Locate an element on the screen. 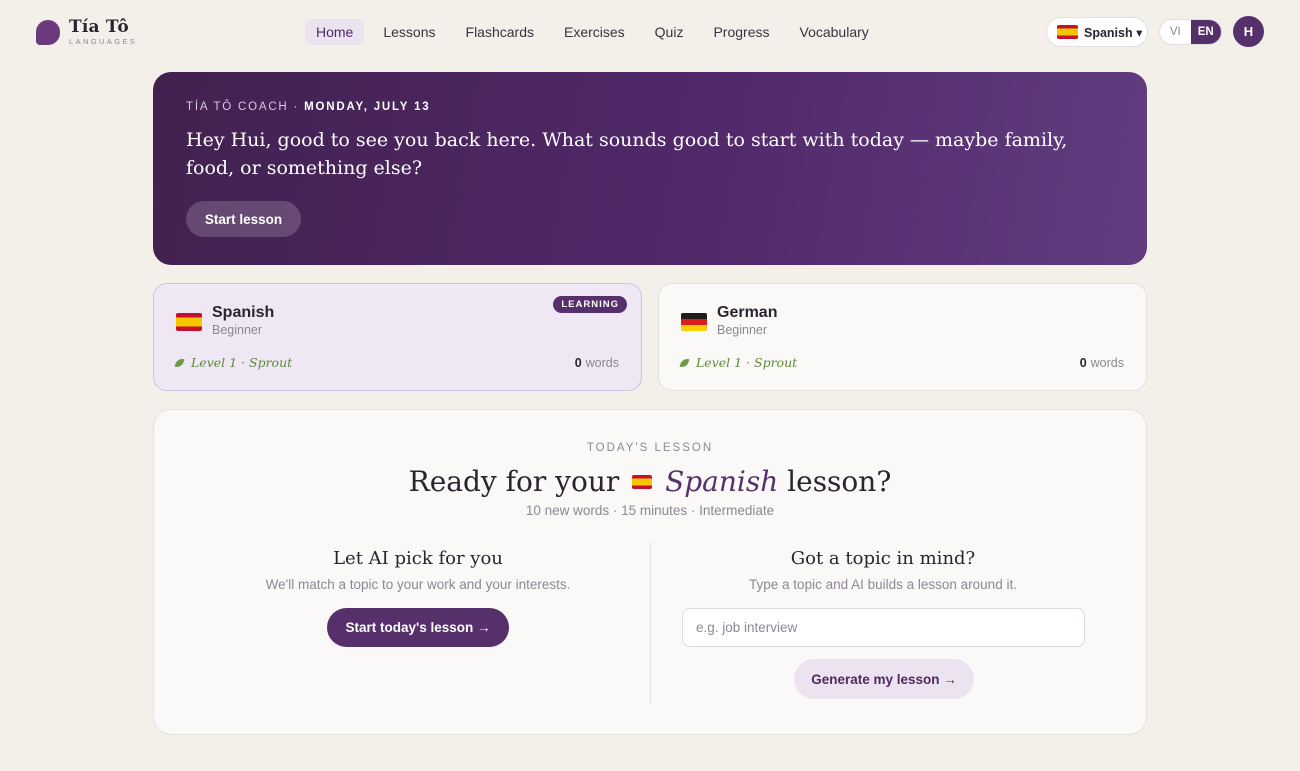  nav-home: Home is located at coordinates (335, 32).